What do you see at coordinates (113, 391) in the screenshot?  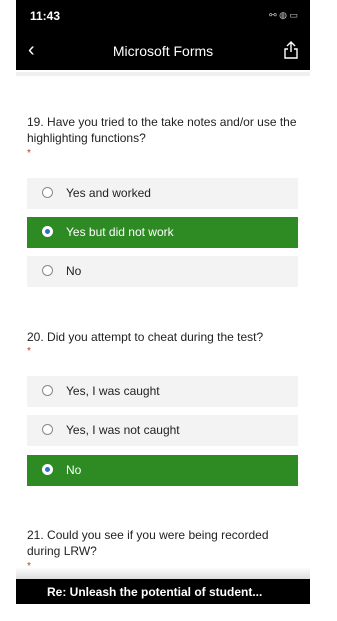 I see `option-label: Yes, I was caught` at bounding box center [113, 391].